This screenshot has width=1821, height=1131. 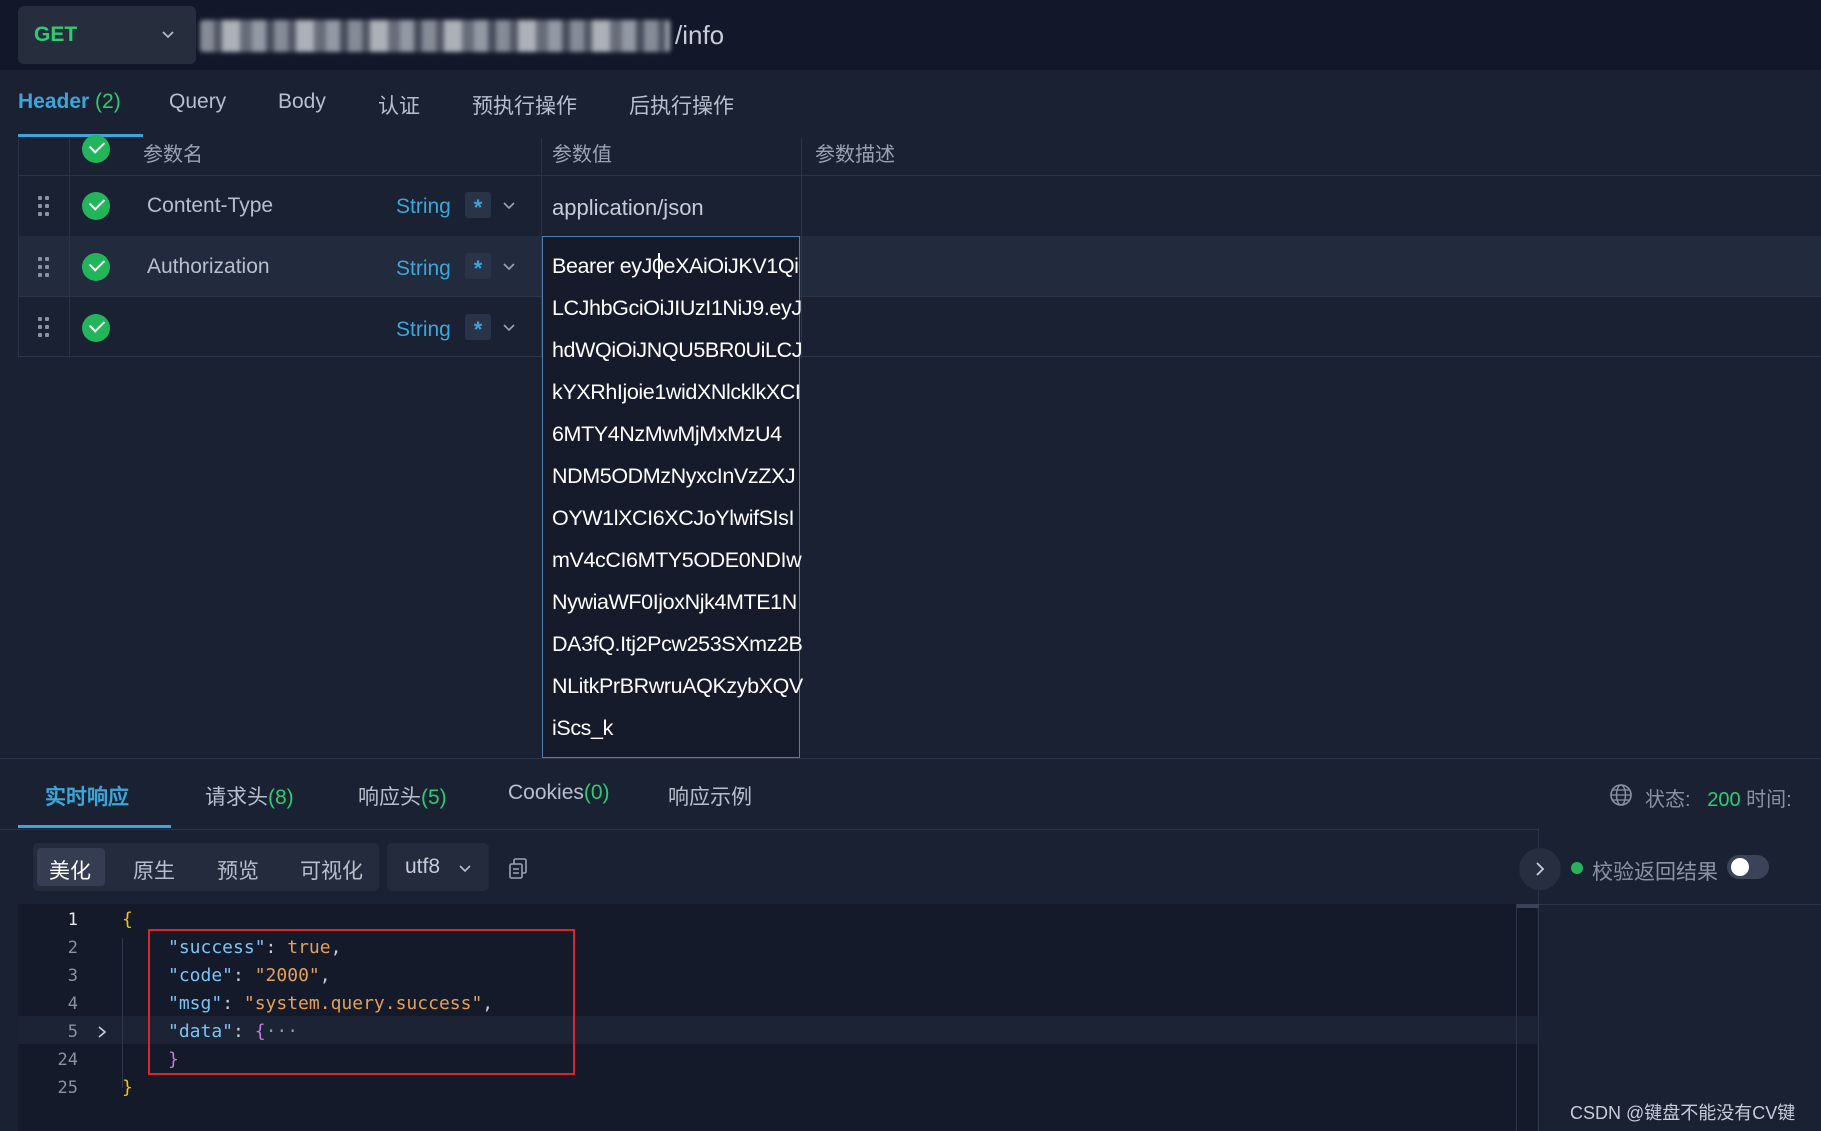 I want to click on encoding-select: utf8, so click(x=438, y=867).